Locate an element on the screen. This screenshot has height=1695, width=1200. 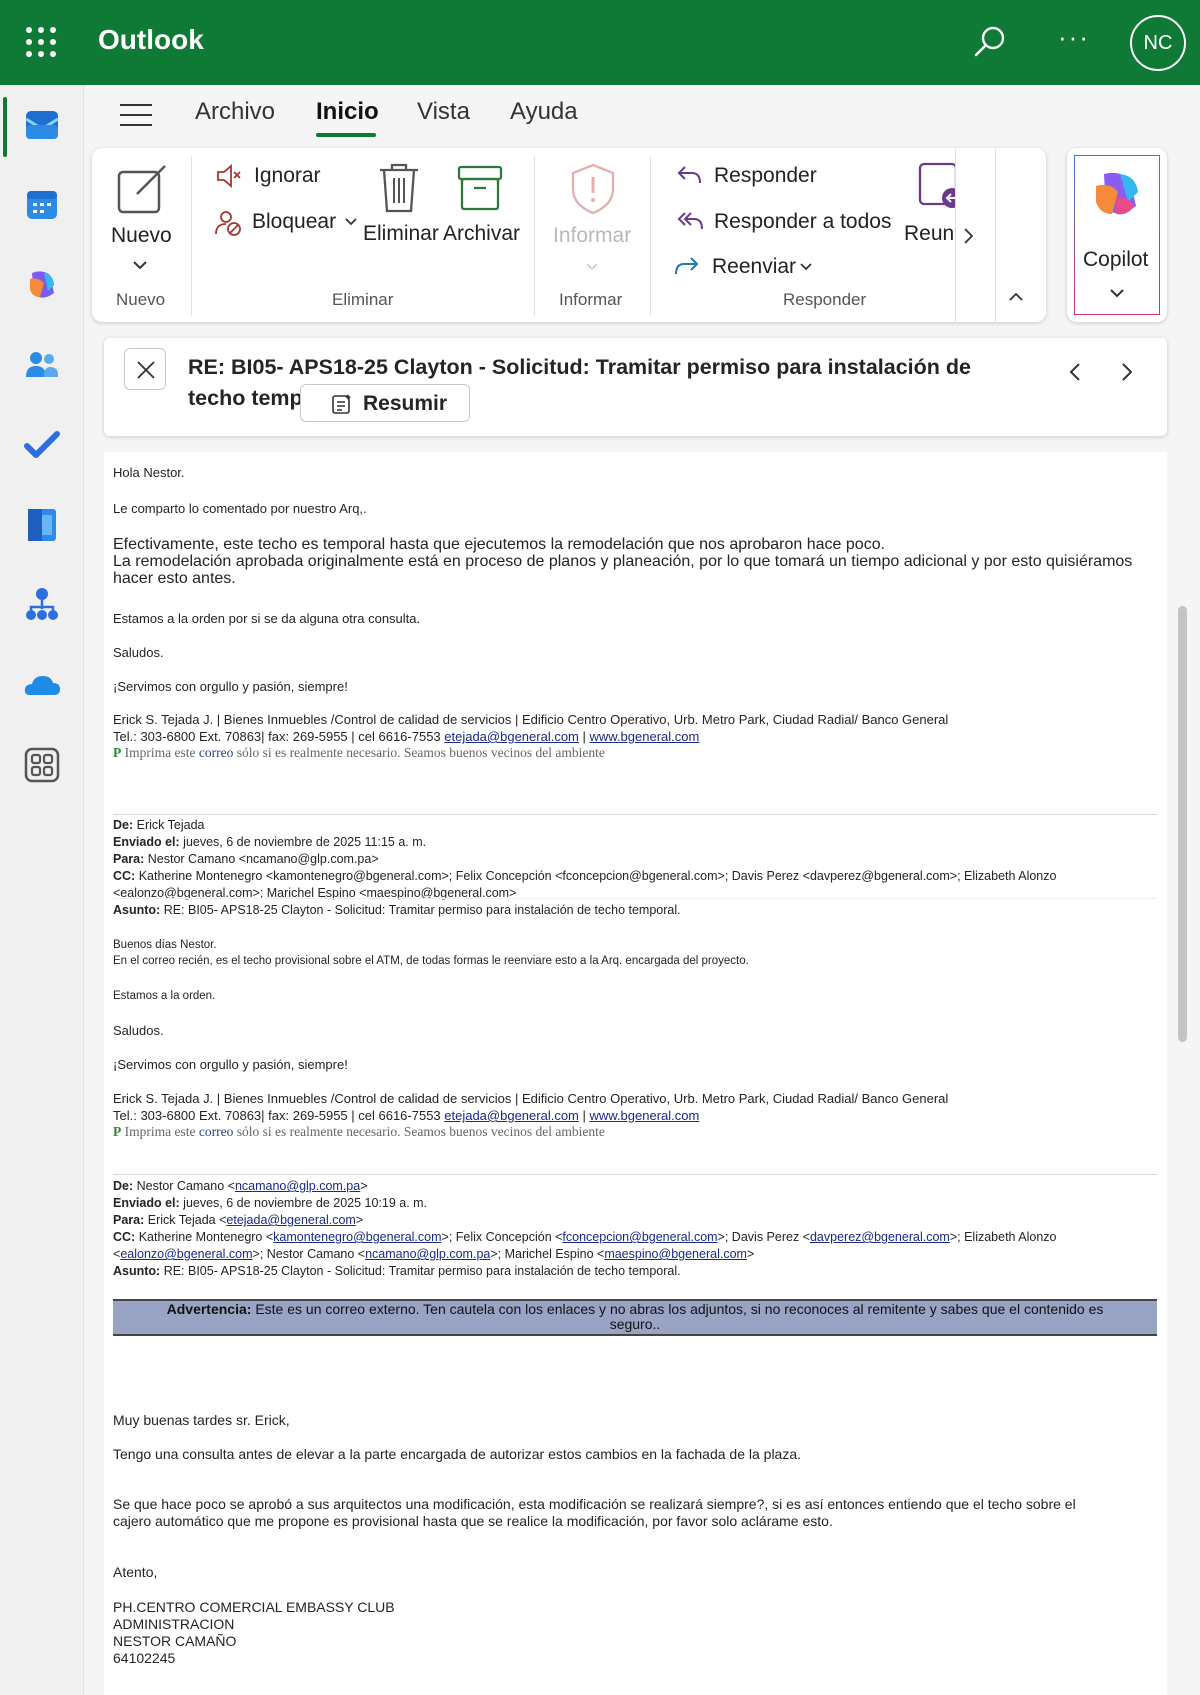
field-value: > is located at coordinates (750, 1254).